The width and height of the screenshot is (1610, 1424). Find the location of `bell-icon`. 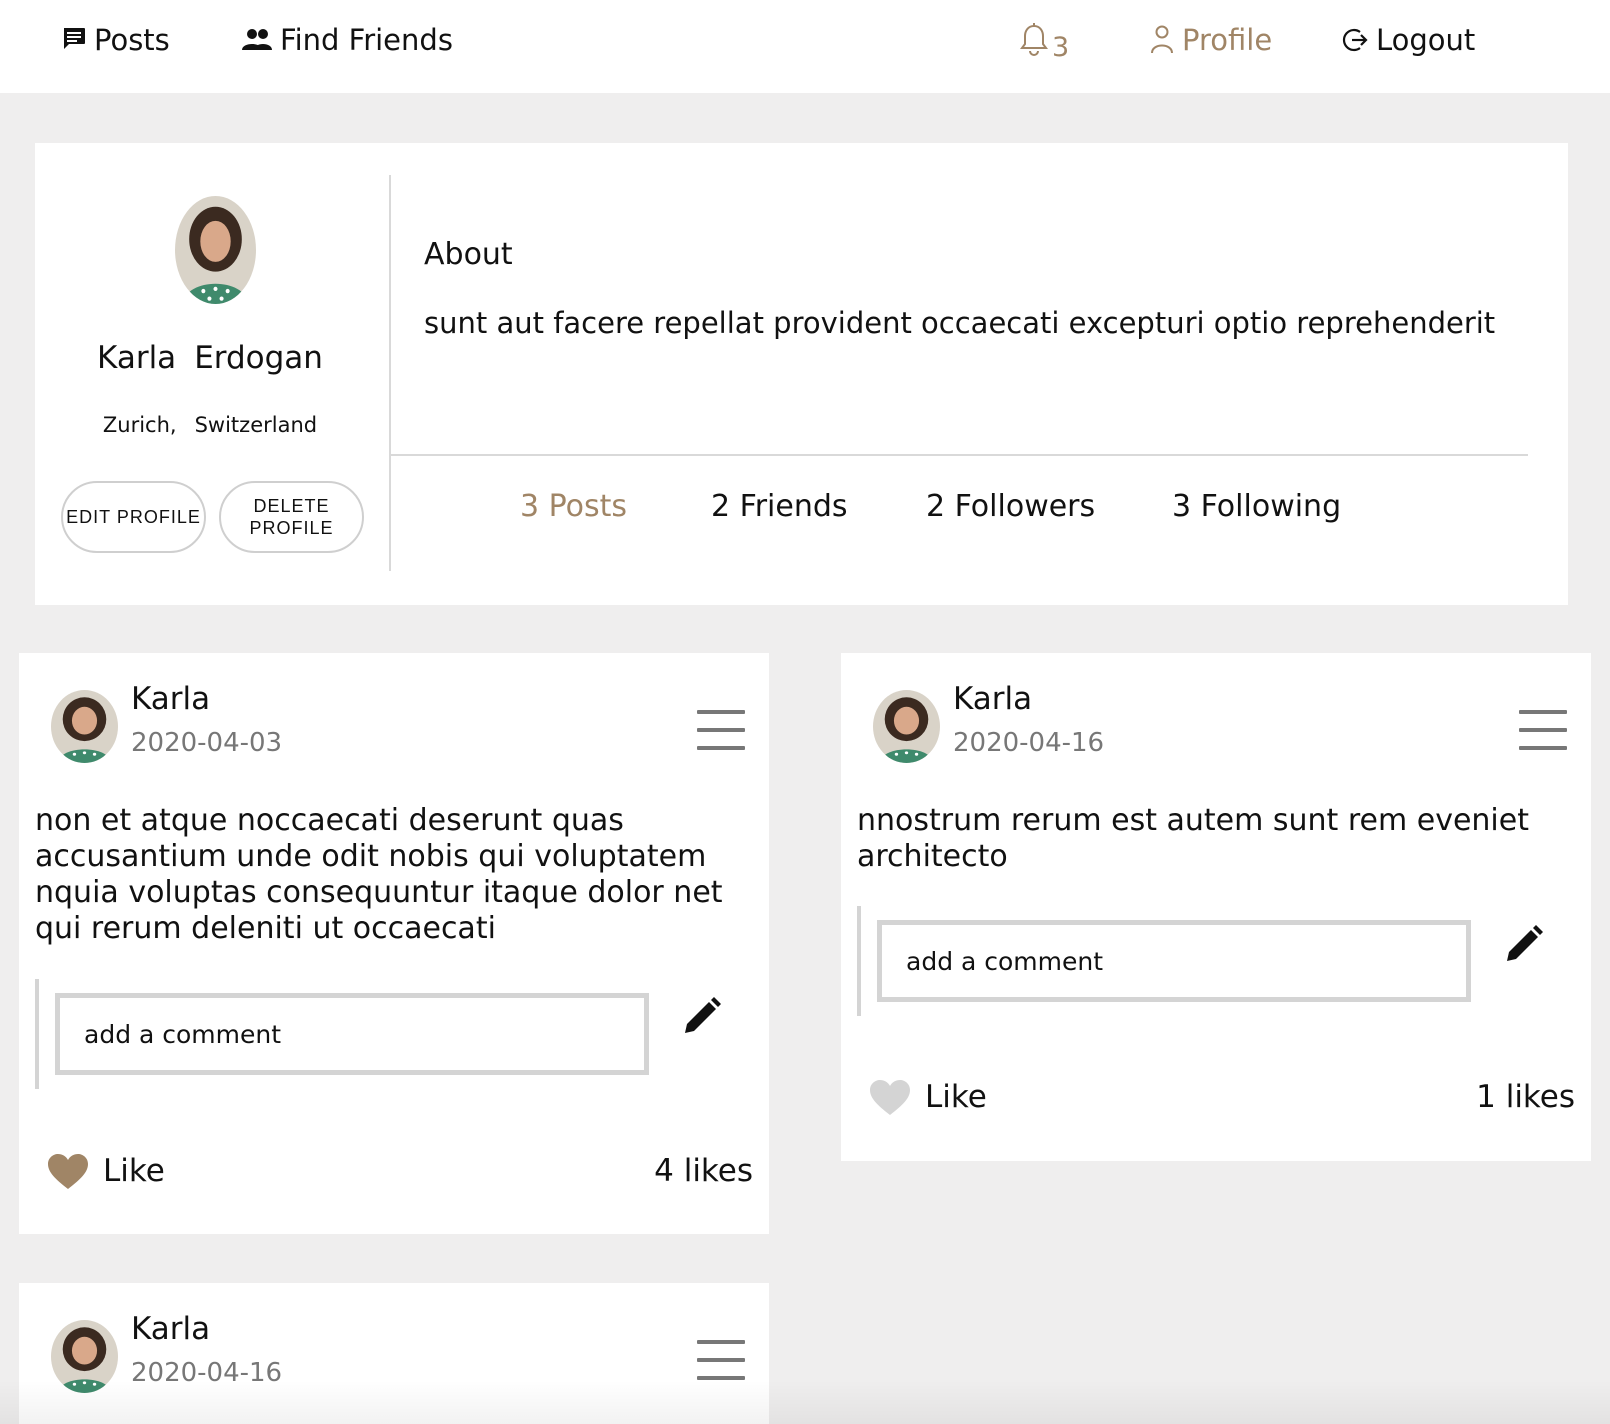

bell-icon is located at coordinates (1034, 40).